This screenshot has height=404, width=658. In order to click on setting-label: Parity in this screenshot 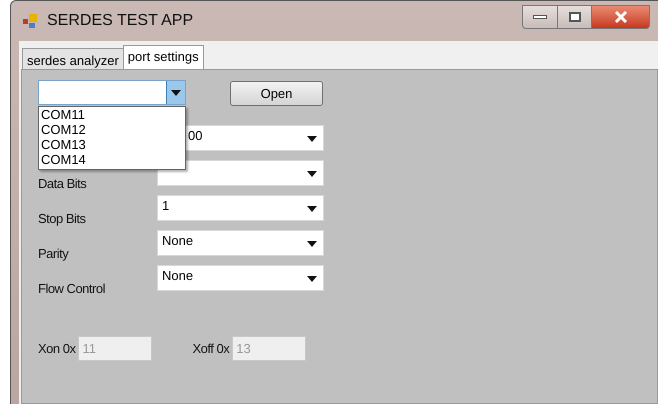, I will do `click(53, 253)`.